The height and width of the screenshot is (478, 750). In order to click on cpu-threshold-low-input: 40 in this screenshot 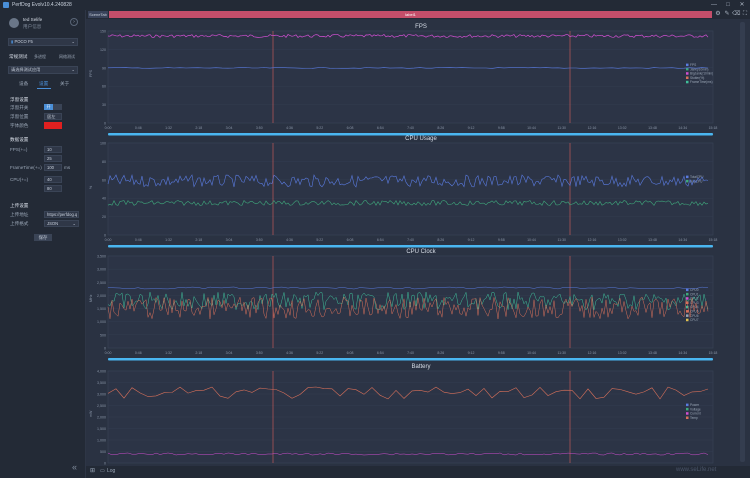, I will do `click(53, 179)`.